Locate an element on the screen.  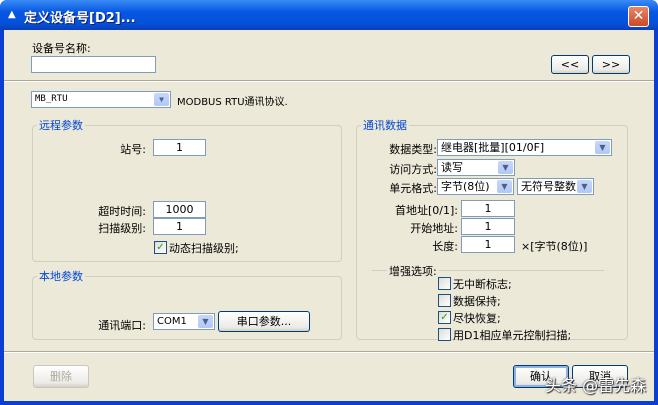
protocol-description: MODBUS RTU通讯协议. is located at coordinates (232, 102).